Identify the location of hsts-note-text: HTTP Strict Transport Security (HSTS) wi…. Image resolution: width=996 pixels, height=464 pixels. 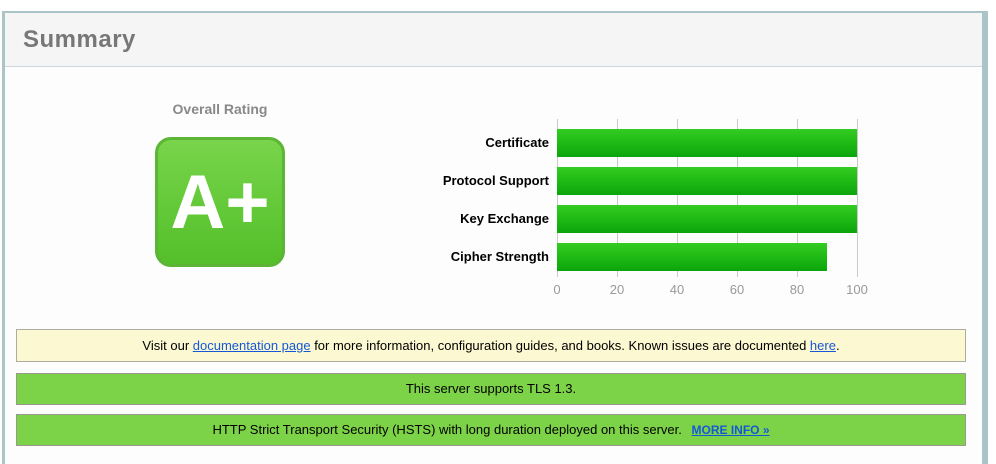
(447, 429).